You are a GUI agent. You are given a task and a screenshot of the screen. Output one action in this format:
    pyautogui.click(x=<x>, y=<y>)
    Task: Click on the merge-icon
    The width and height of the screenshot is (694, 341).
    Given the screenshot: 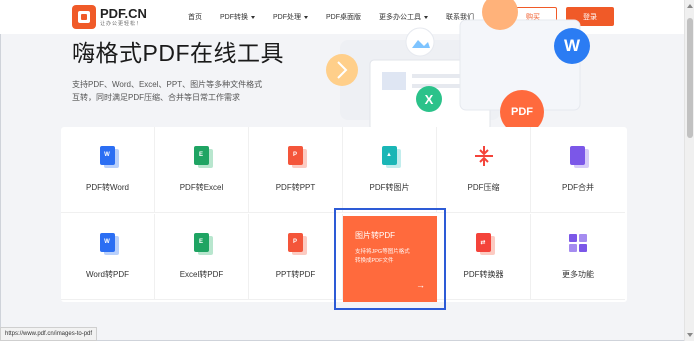 What is the action you would take?
    pyautogui.click(x=578, y=156)
    